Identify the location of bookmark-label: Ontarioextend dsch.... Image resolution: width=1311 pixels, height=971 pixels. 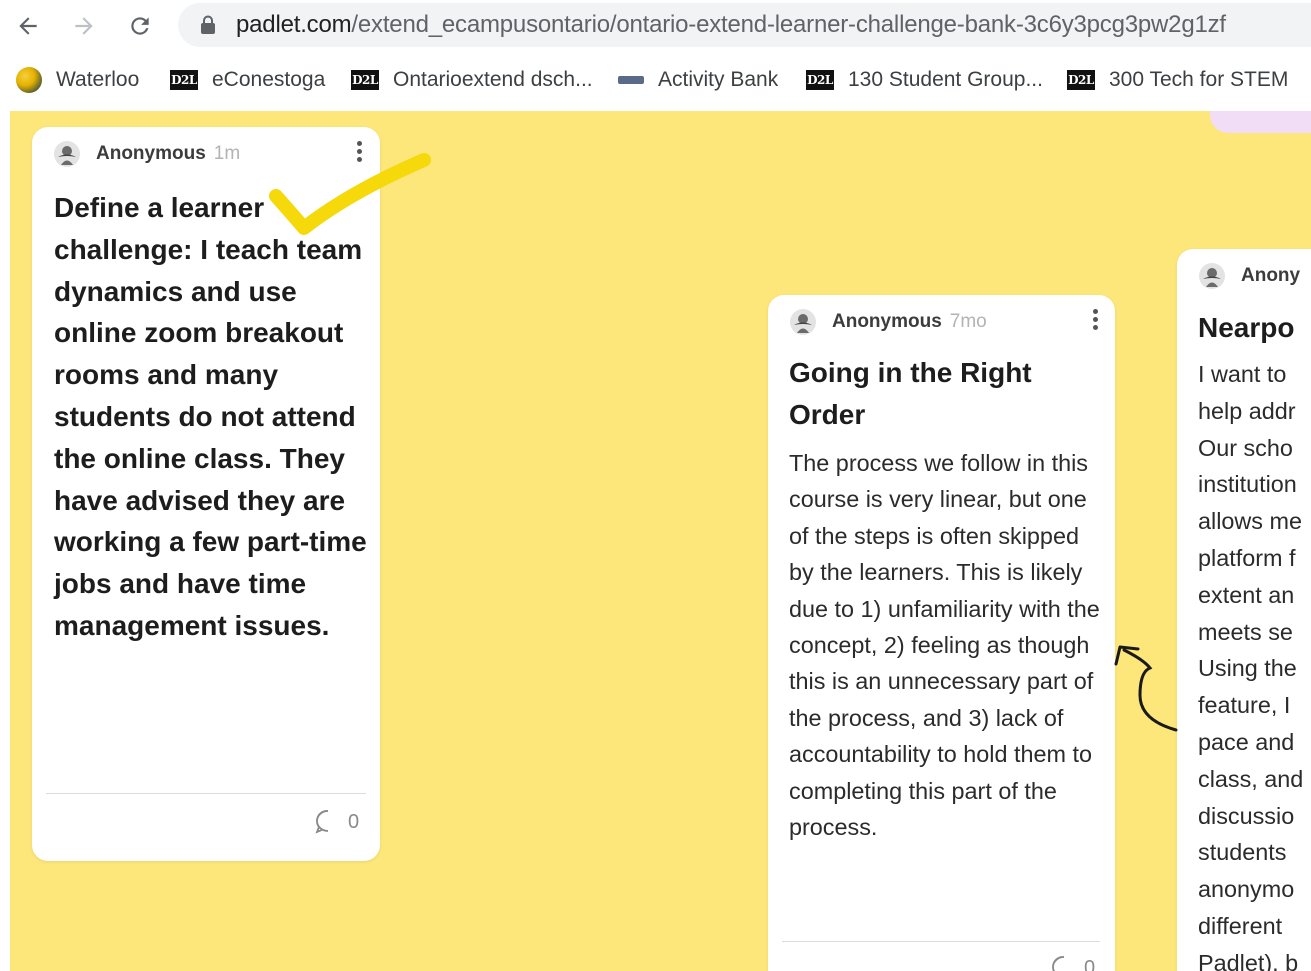
(493, 79).